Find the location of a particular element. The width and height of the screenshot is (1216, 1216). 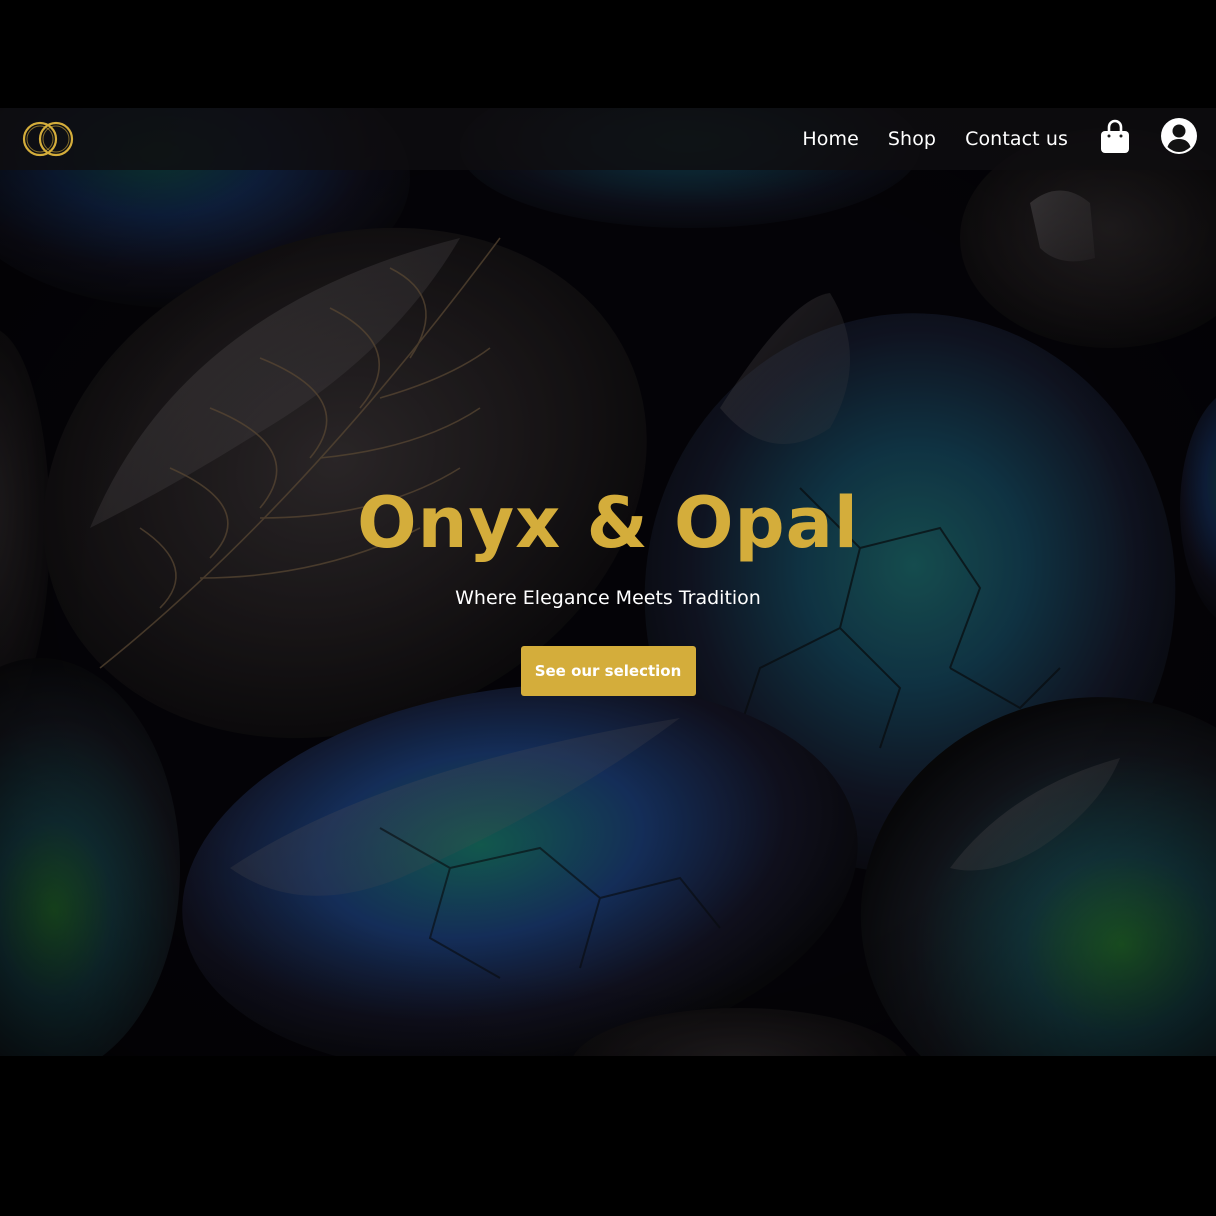

nav-right-group: Home Shop Contact us is located at coordinates (1000, 136).